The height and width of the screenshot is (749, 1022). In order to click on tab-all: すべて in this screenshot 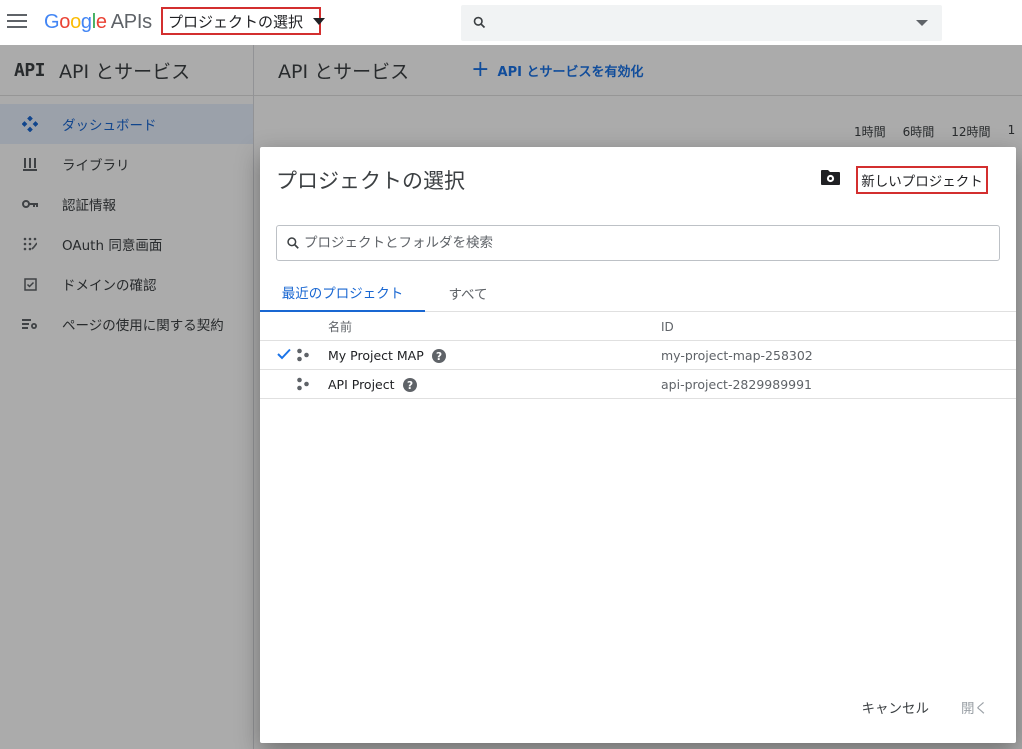, I will do `click(468, 292)`.